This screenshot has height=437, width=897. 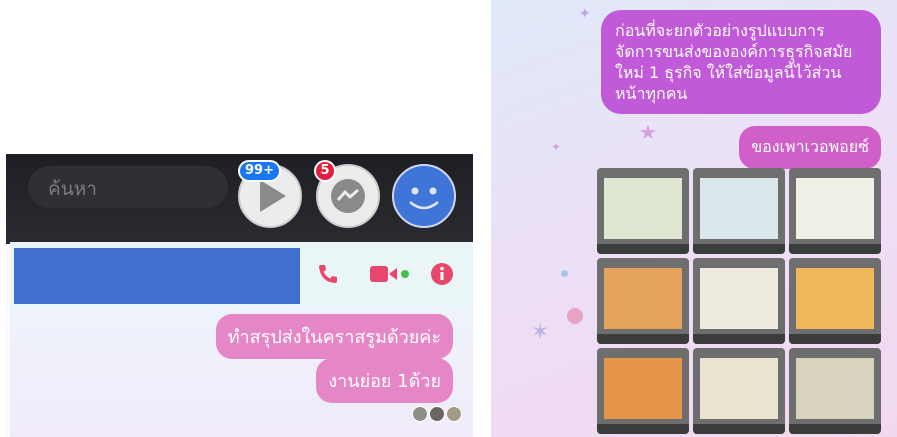 I want to click on video-call-icon, so click(x=391, y=274).